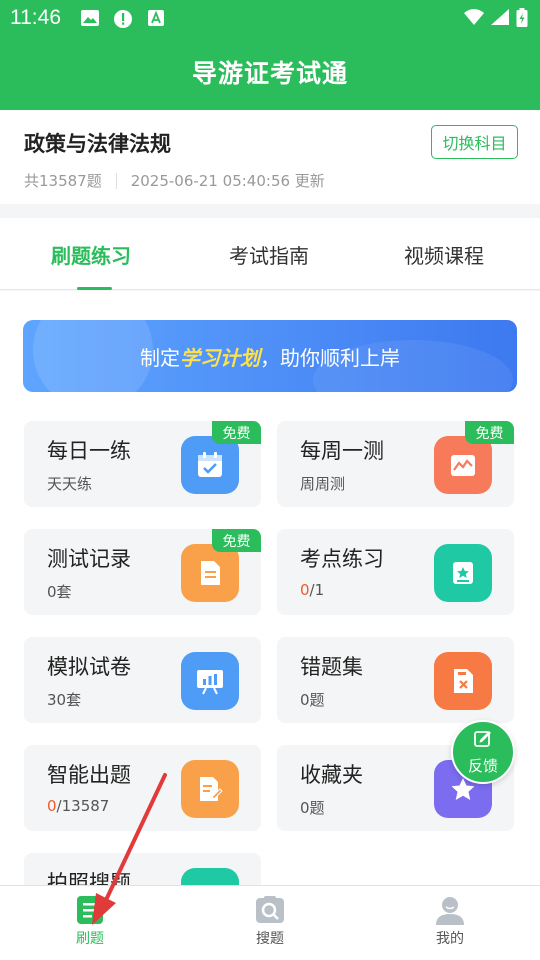 Image resolution: width=540 pixels, height=960 pixels. Describe the element at coordinates (395, 680) in the screenshot. I see `card-wrong-questions: 错题集 0题` at that location.